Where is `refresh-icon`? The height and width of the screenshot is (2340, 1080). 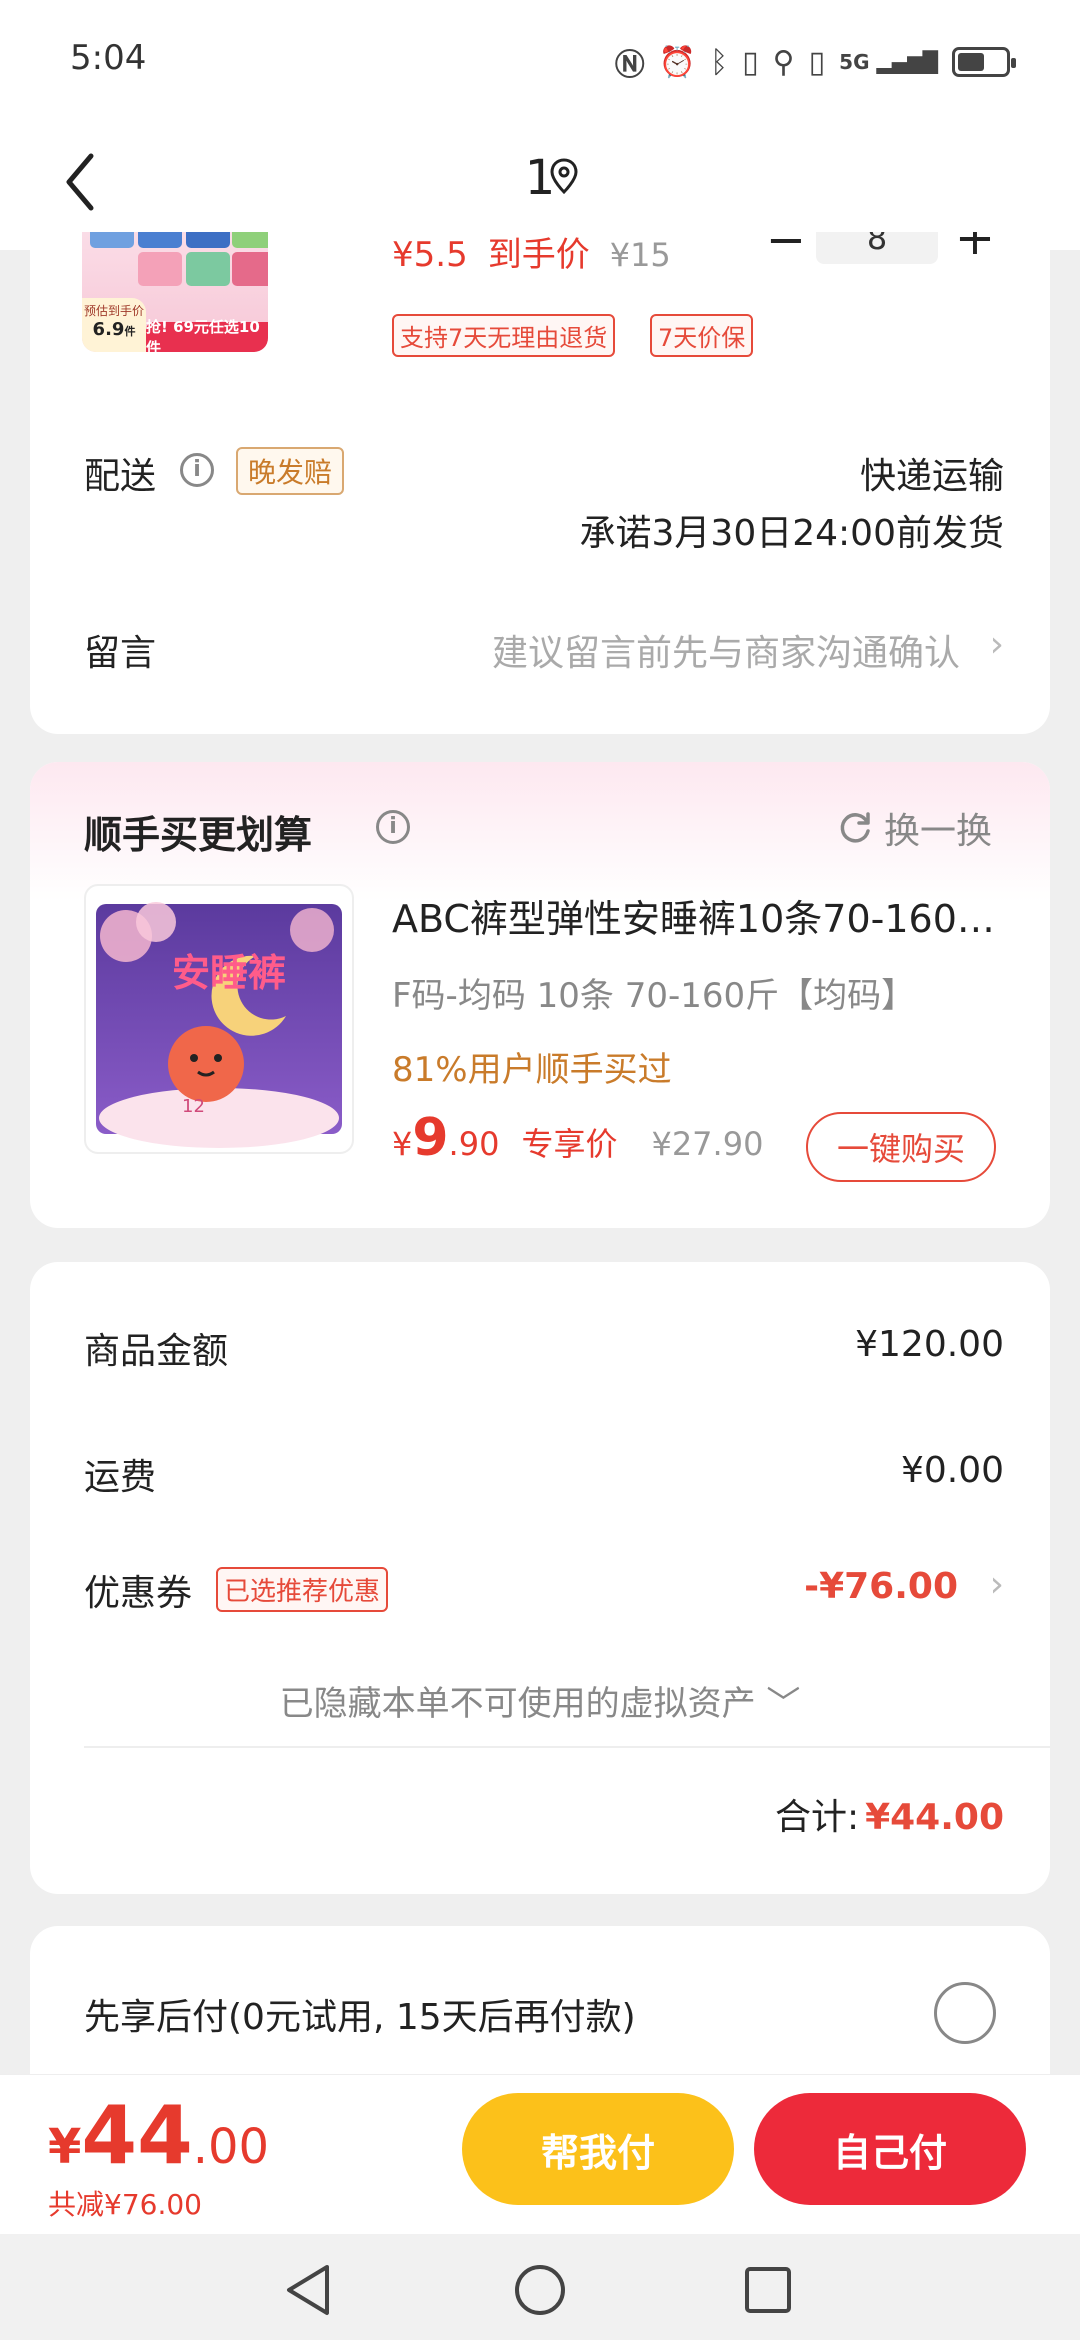 refresh-icon is located at coordinates (855, 827).